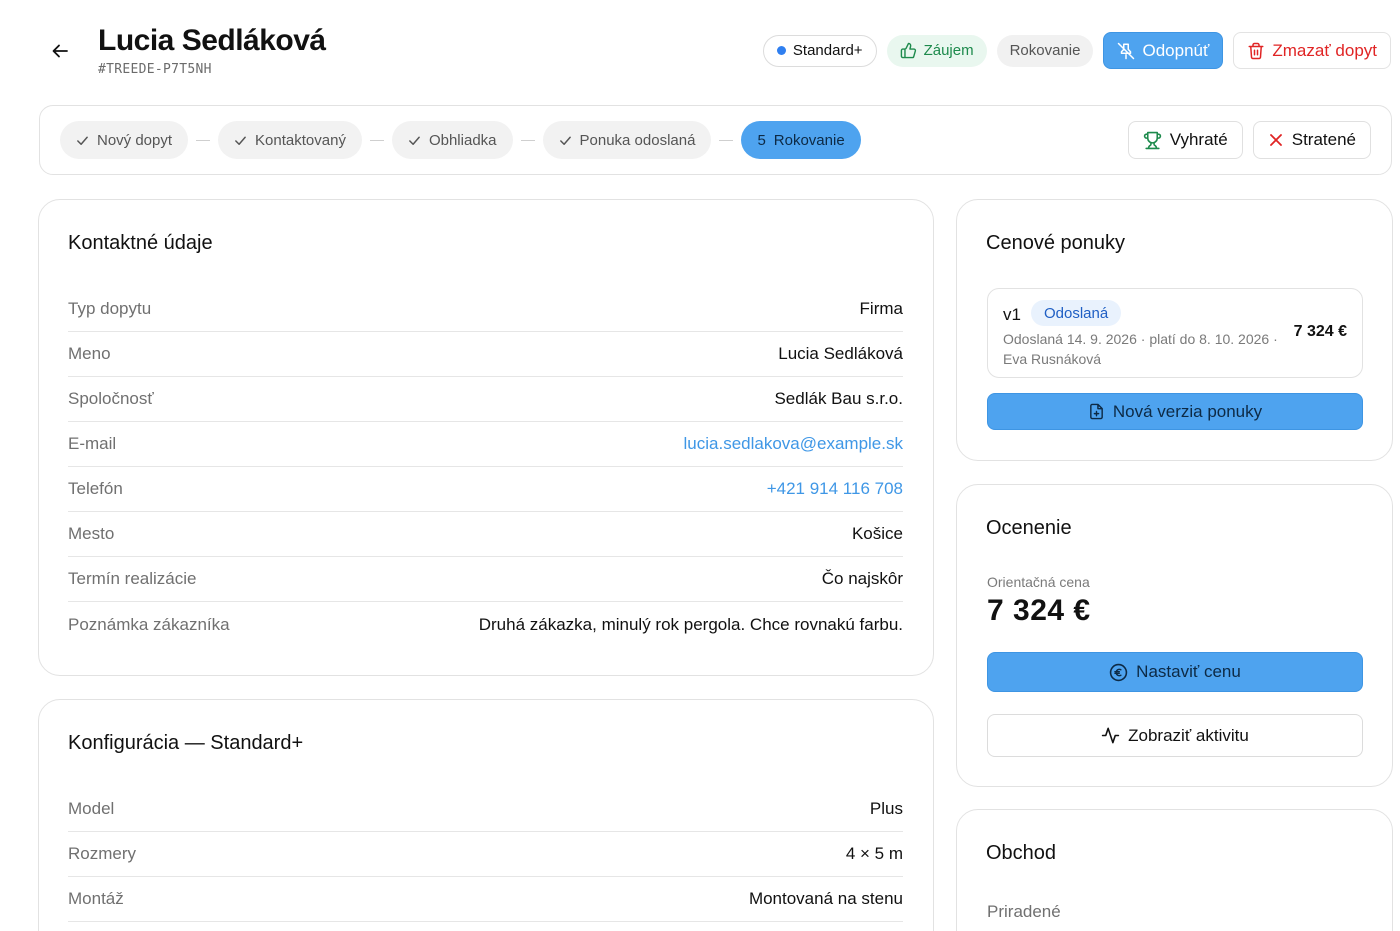  Describe the element at coordinates (1188, 735) in the screenshot. I see `show-activity-label: Zobraziť aktivitu` at that location.